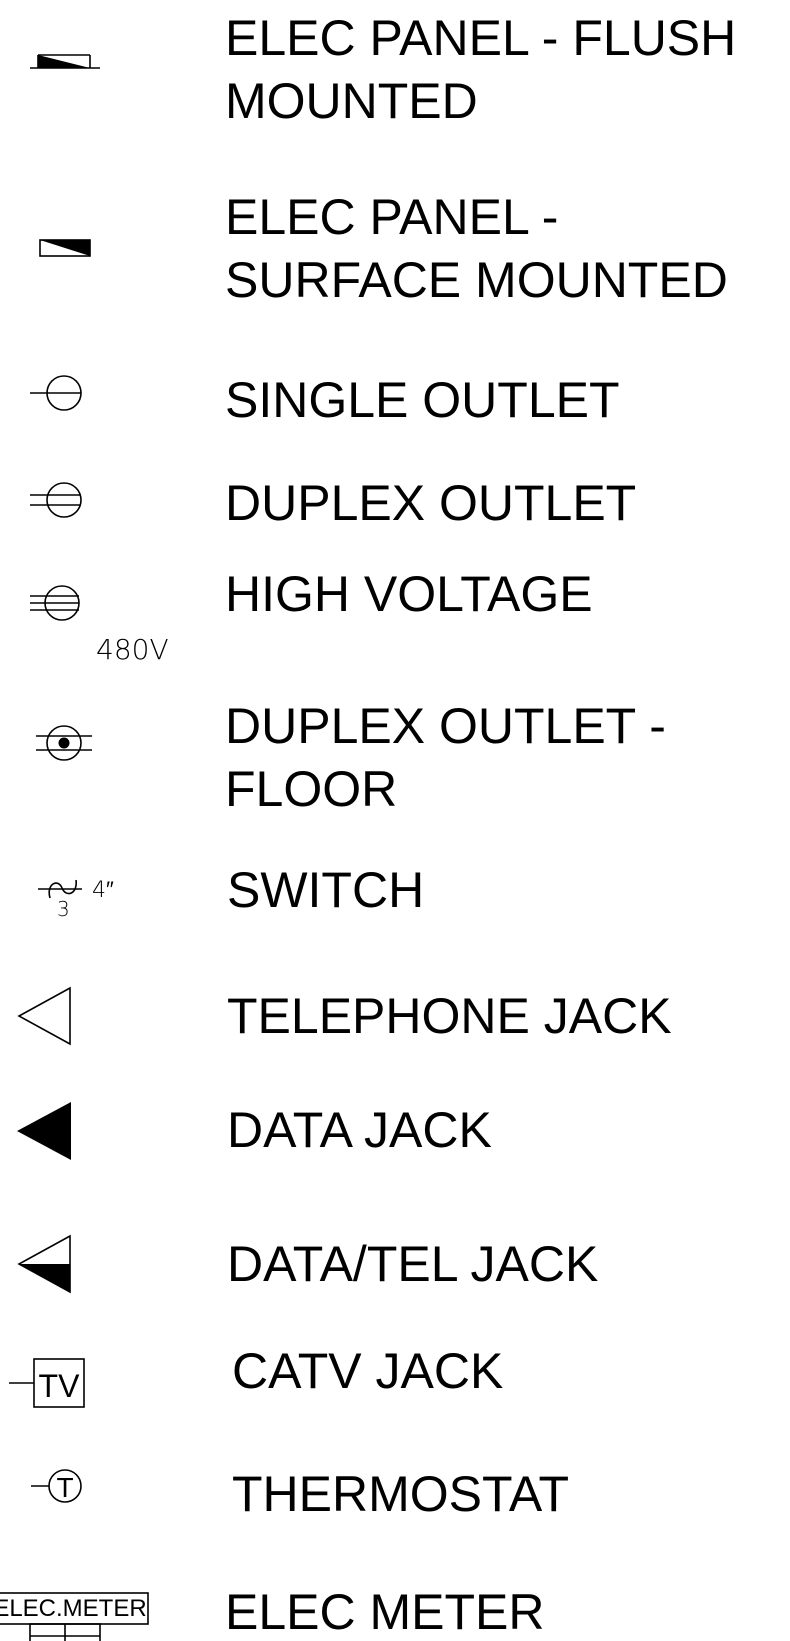  What do you see at coordinates (367, 1371) in the screenshot?
I see `legend-label: CATV JACK` at bounding box center [367, 1371].